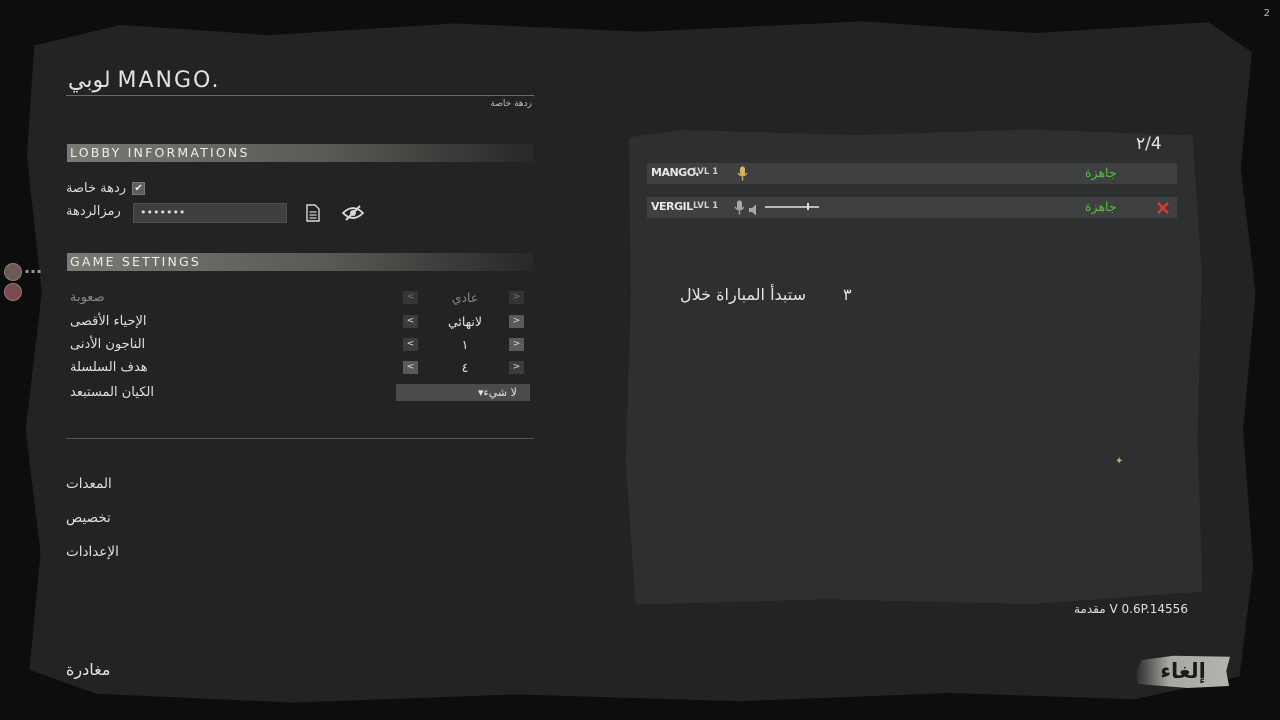 This screenshot has width=1280, height=720. I want to click on min-survivors-prev-button: <, so click(410, 344).